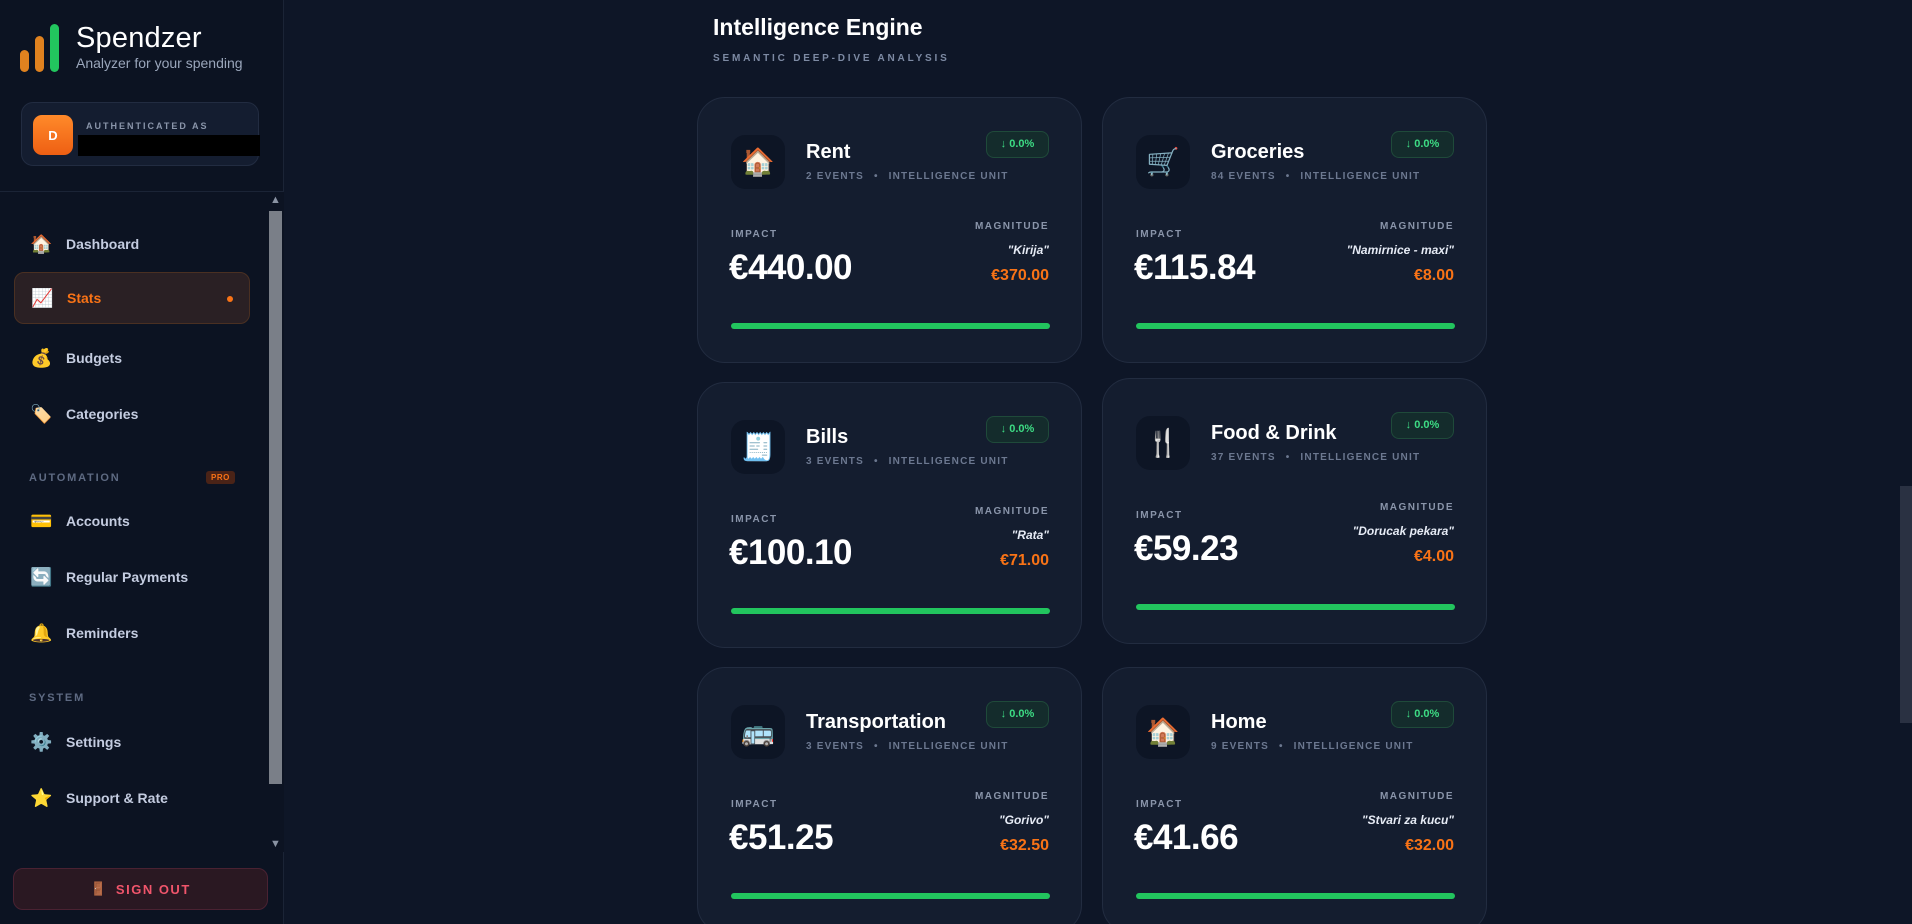  I want to click on section-label-system: SYSTEM, so click(57, 698).